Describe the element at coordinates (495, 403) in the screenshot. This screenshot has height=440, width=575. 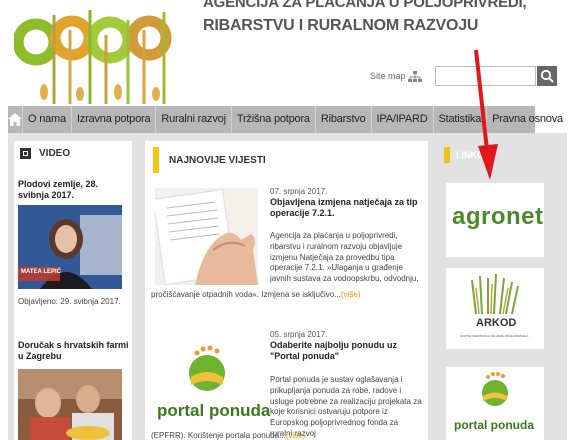
I see `link-portal-ponuda: portal ponuda` at that location.